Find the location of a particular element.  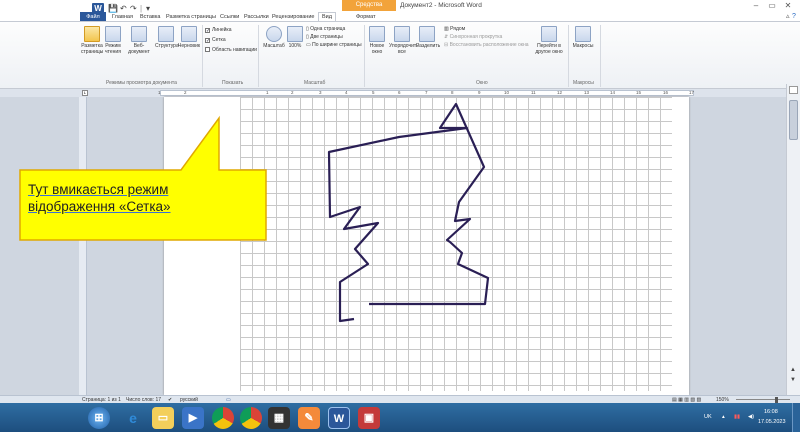

switch-windows-icon is located at coordinates (549, 34).